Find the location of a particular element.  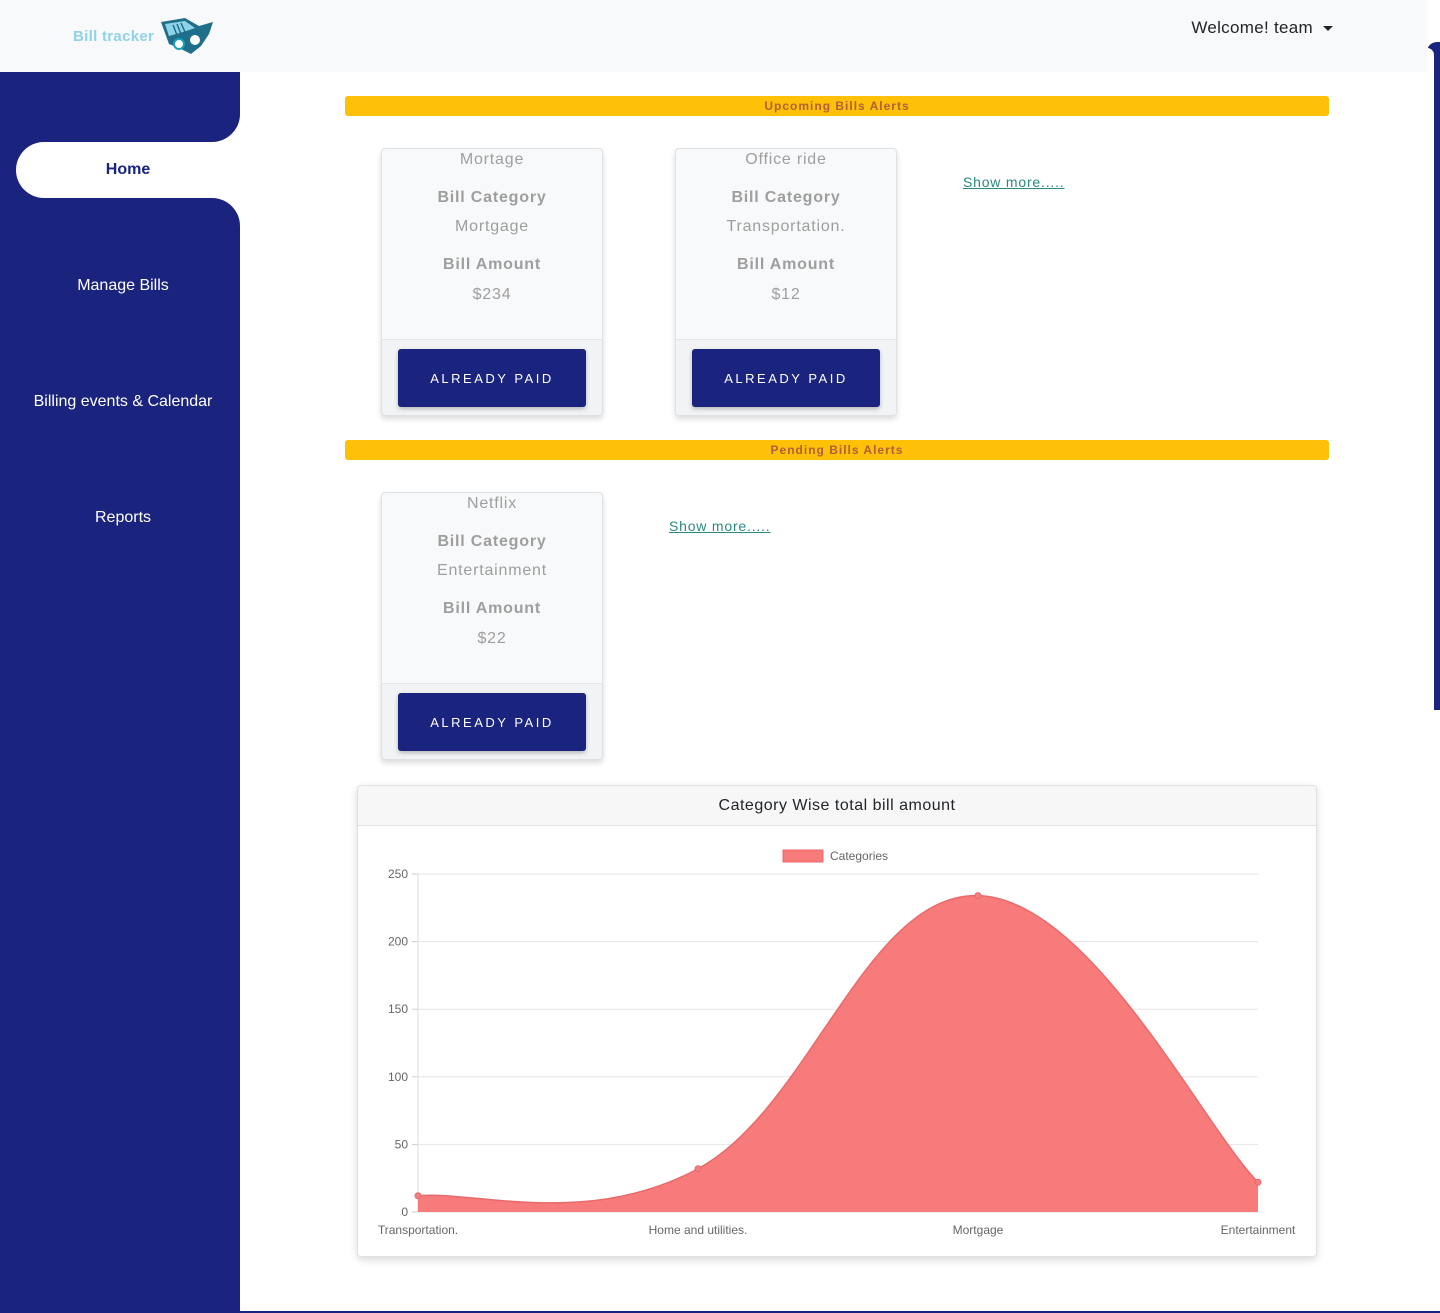

chart-title: Category Wise total bill amount is located at coordinates (837, 806).